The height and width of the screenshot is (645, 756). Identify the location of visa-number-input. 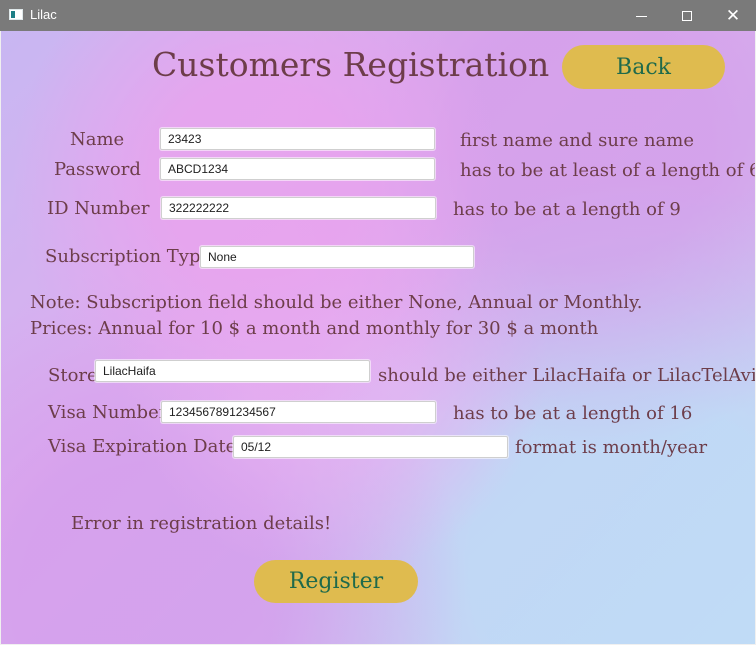
(298, 412).